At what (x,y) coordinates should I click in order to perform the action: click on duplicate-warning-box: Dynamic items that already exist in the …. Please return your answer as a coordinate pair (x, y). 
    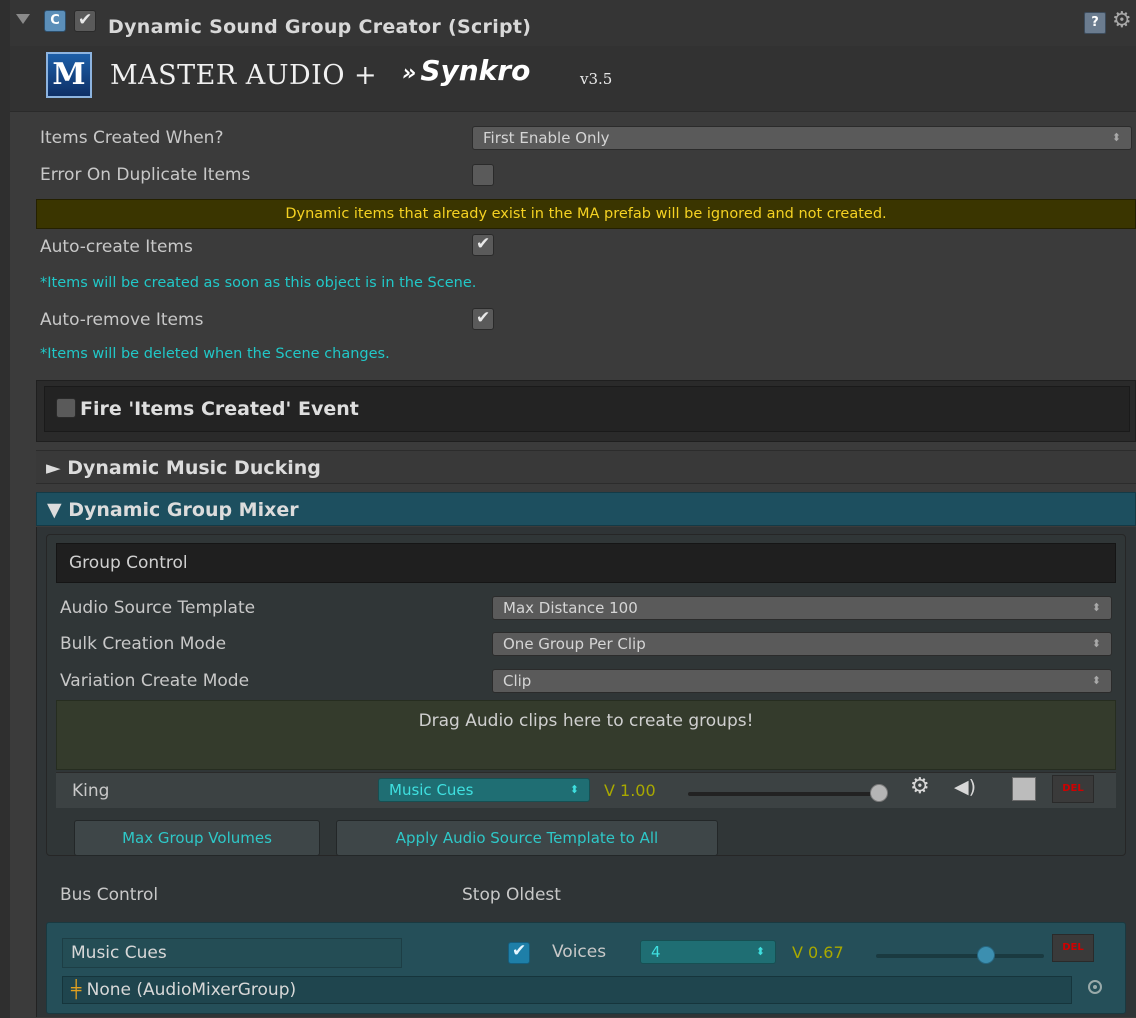
    Looking at the image, I should click on (586, 214).